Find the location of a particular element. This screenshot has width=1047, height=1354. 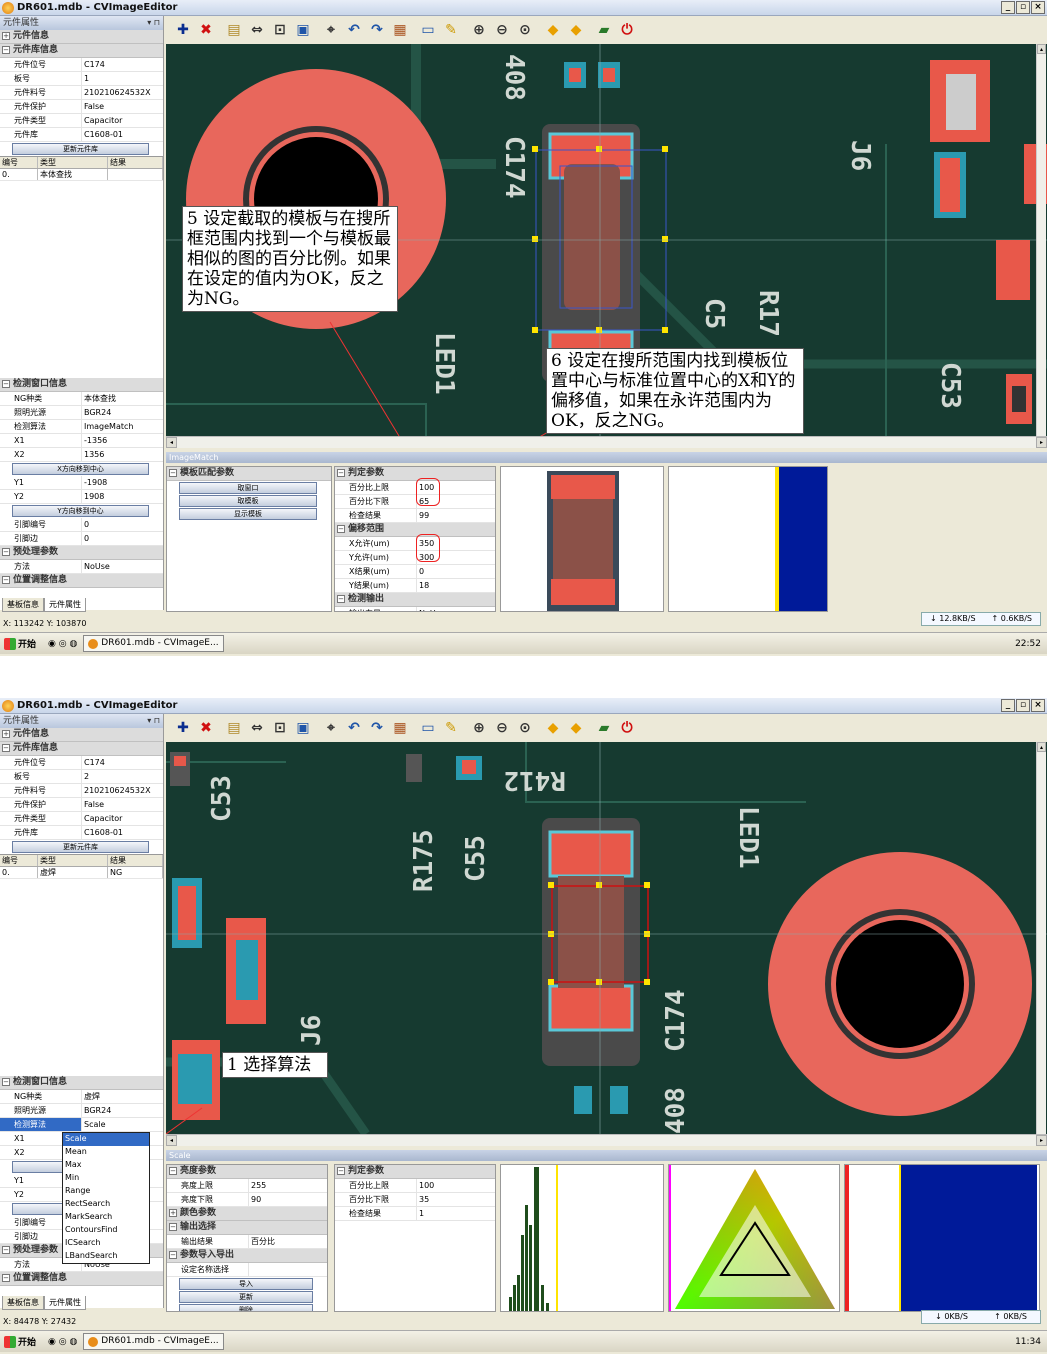

save-icon: ▭ is located at coordinates (428, 728).